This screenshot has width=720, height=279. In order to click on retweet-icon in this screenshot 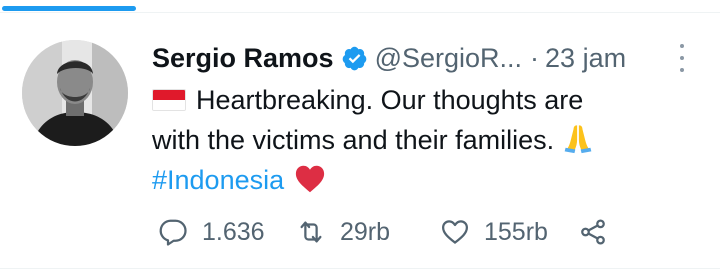, I will do `click(311, 232)`.